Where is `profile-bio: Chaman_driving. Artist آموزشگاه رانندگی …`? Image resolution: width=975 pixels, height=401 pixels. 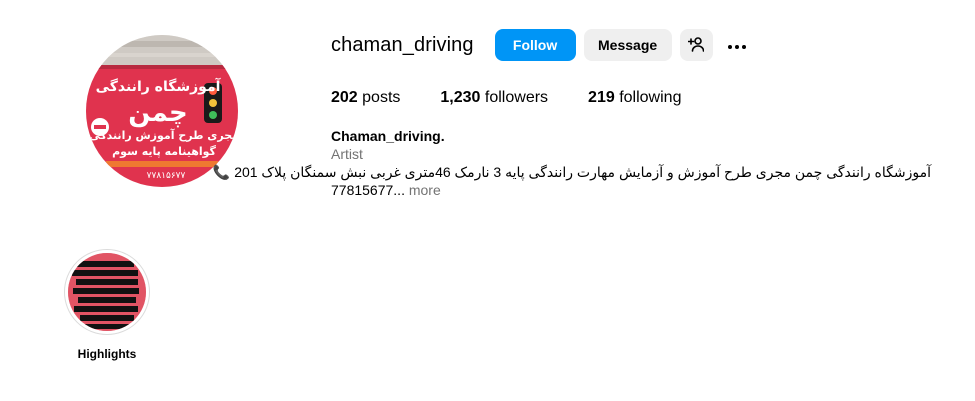
profile-bio: Chaman_driving. Artist آموزشگاه رانندگی … is located at coordinates (571, 163).